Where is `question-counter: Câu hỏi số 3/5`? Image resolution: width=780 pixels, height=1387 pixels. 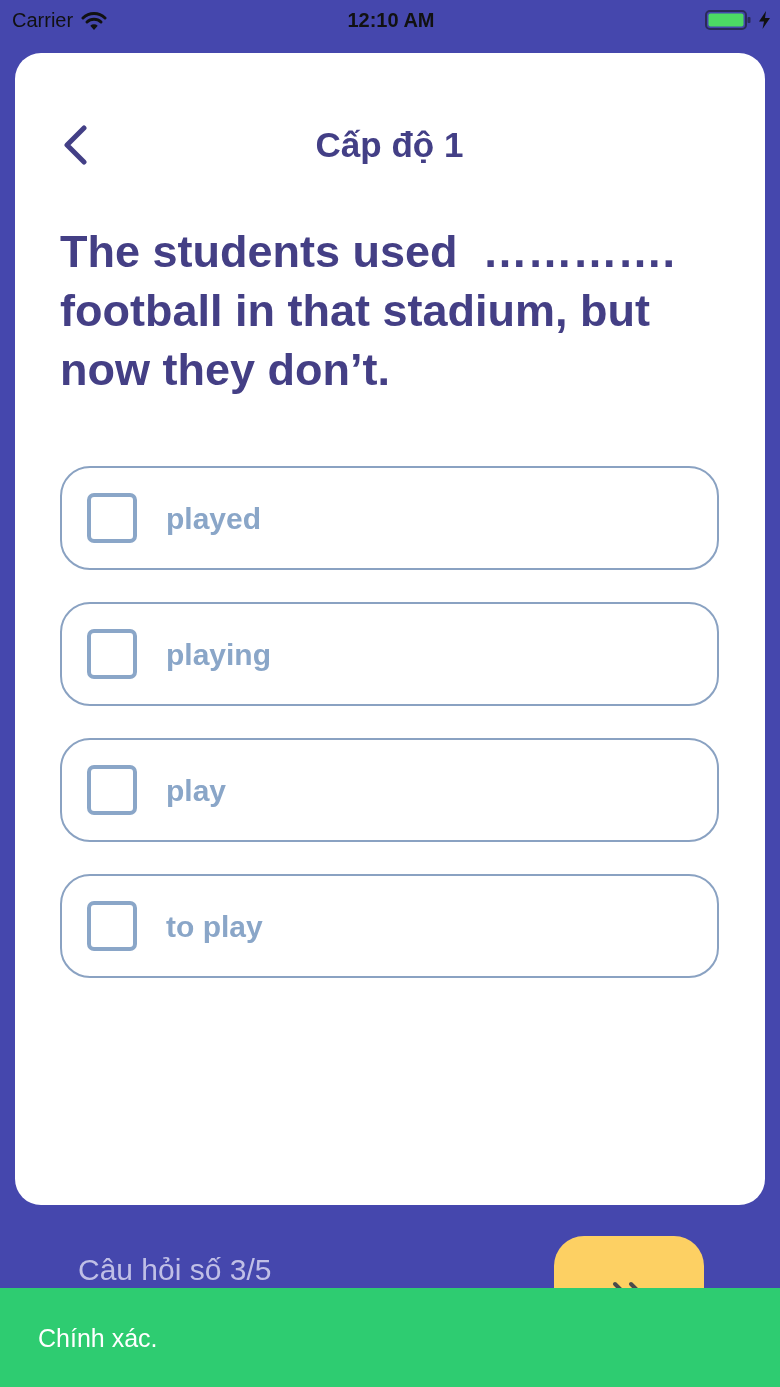 question-counter: Câu hỏi số 3/5 is located at coordinates (175, 1270).